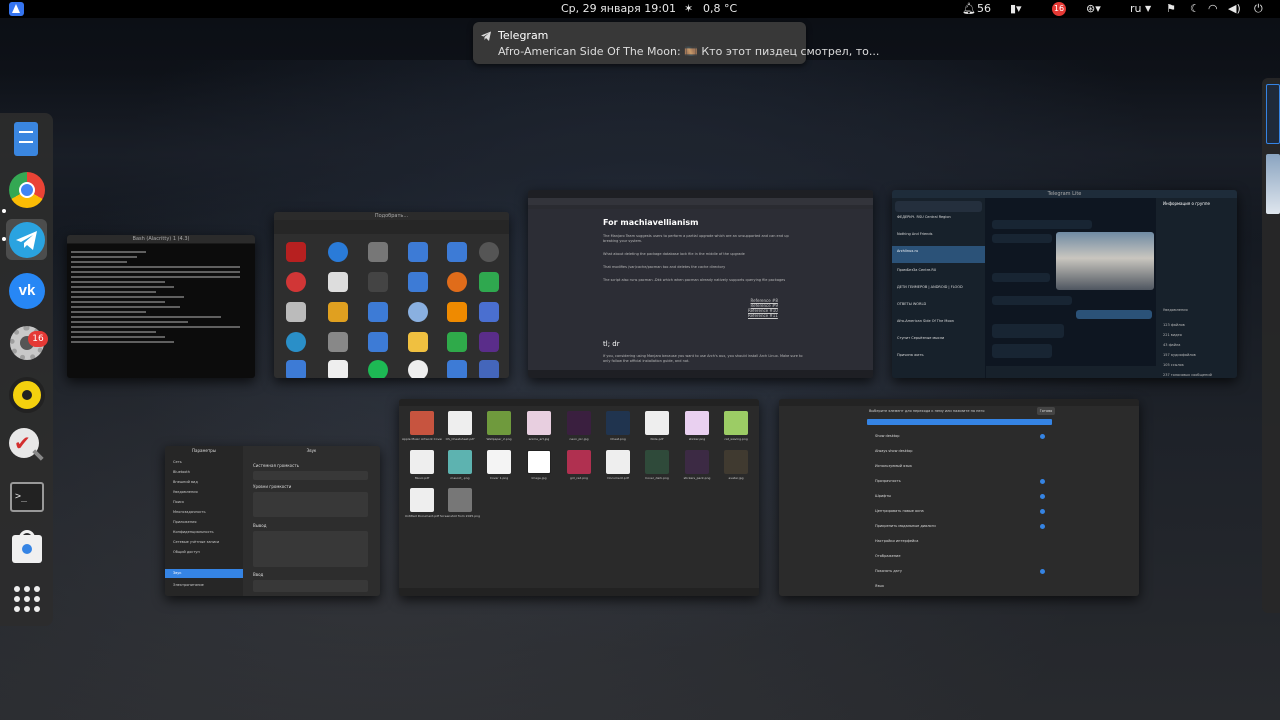 Image resolution: width=1280 pixels, height=720 pixels. What do you see at coordinates (186, 552) in the screenshot?
I see `sidebar-item: Общий доступ` at bounding box center [186, 552].